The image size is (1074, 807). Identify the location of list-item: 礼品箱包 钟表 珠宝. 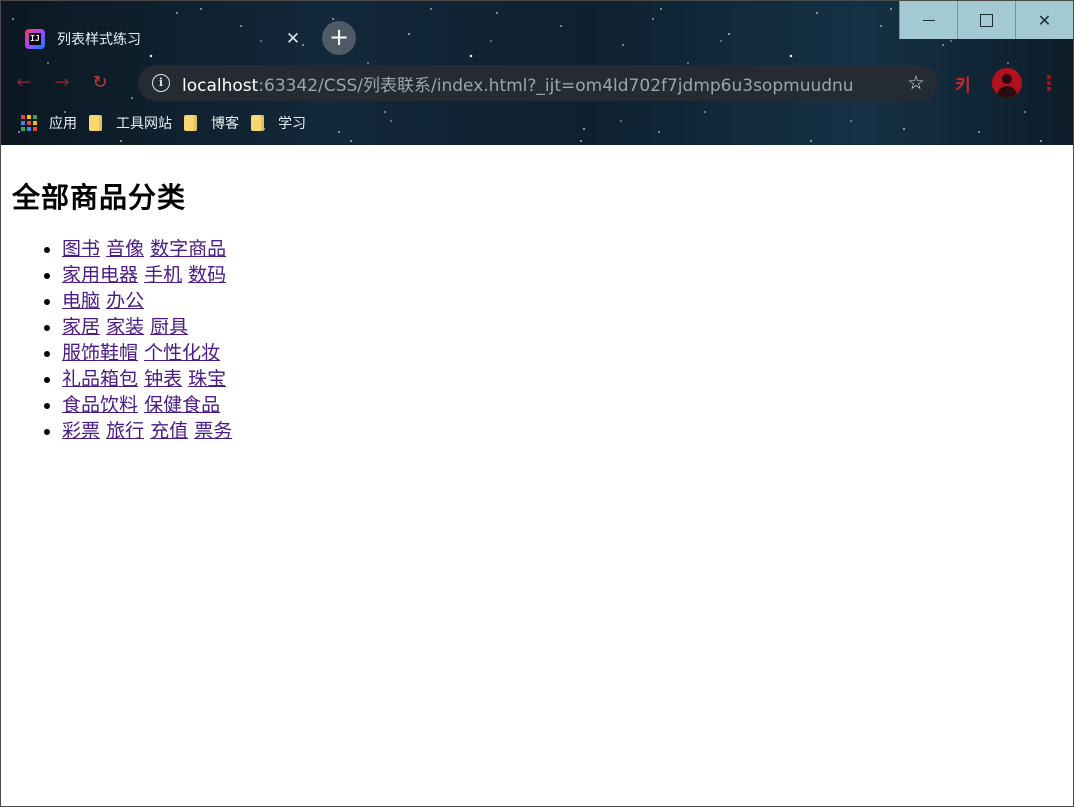
(147, 379).